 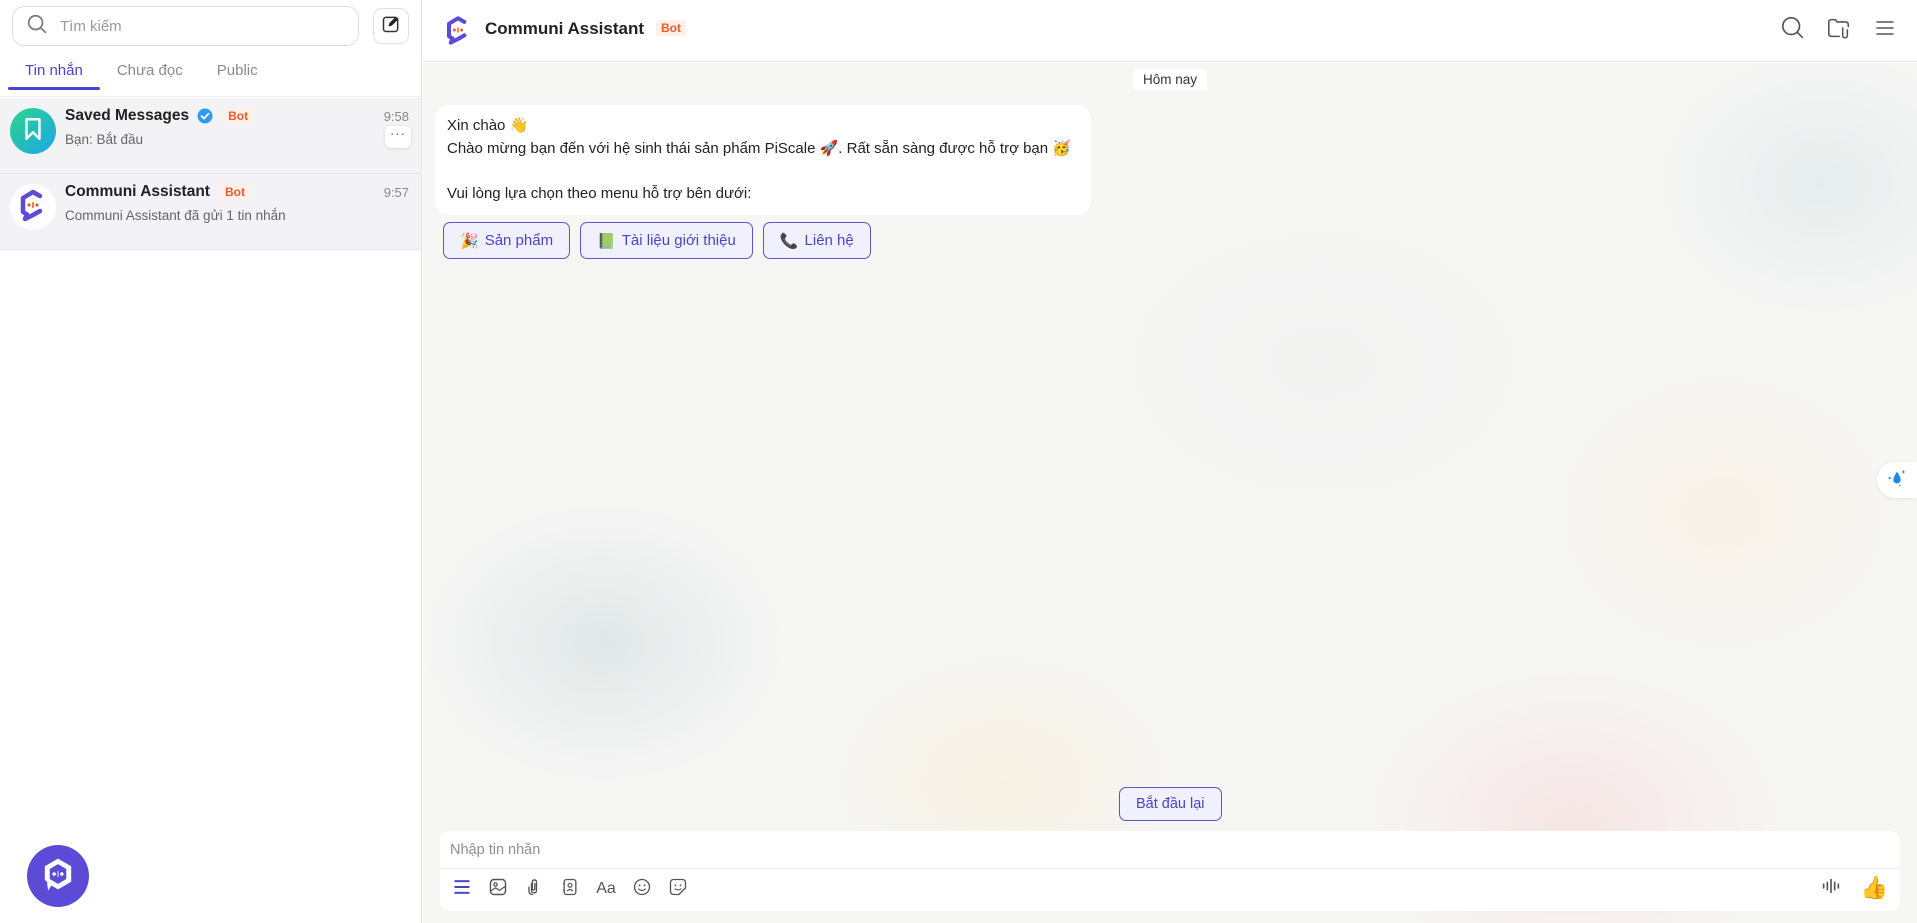 I want to click on message-line: Xin chào 👋, so click(x=488, y=125).